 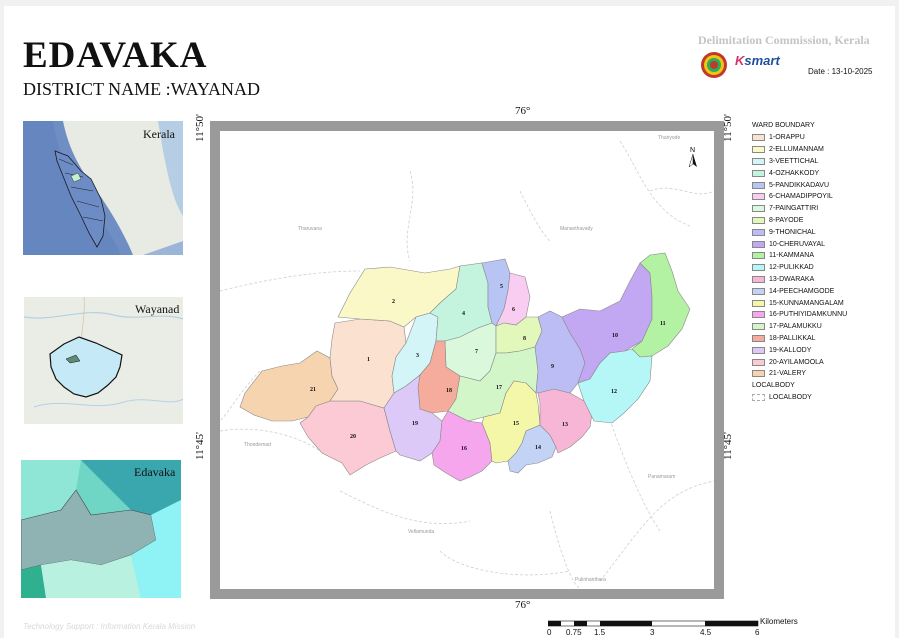 I want to click on legend-localbody-item: LOCALBODY, so click(x=799, y=398).